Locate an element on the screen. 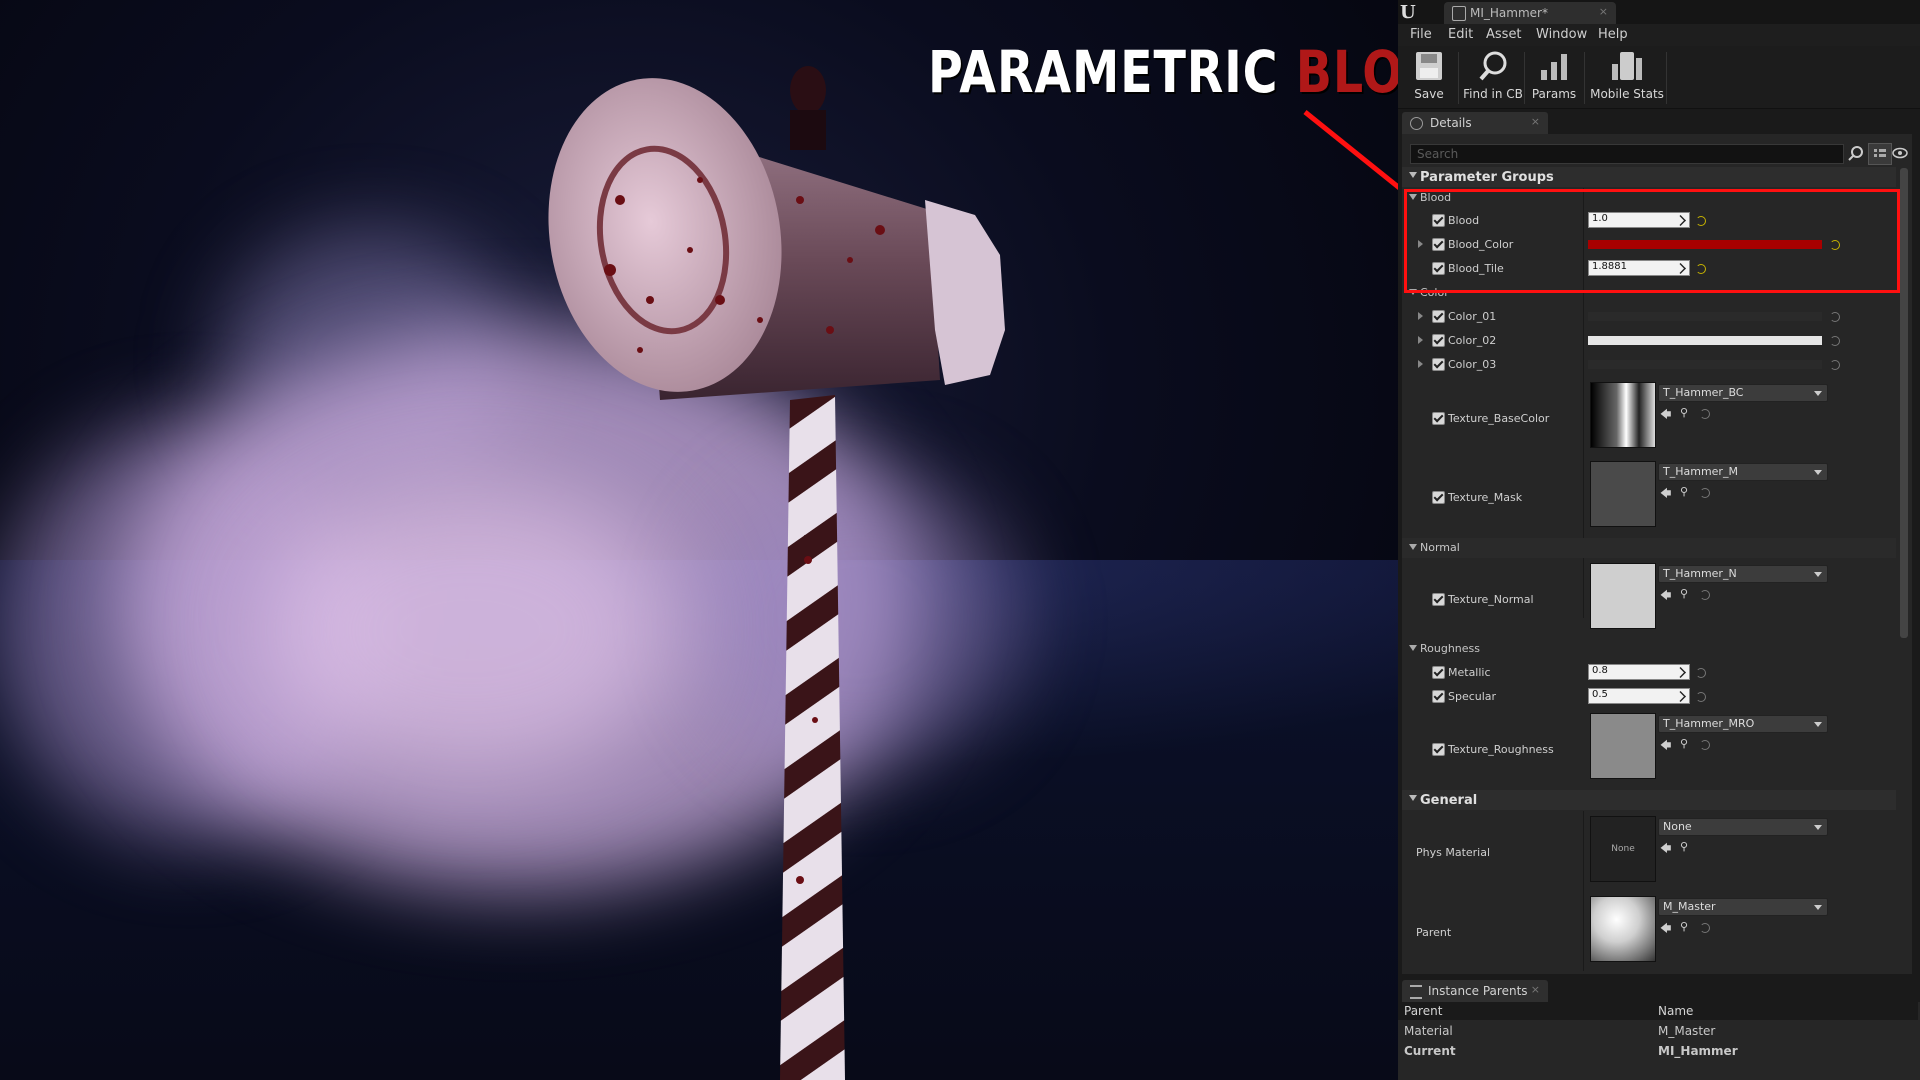 This screenshot has width=1920, height=1080. color-03-checkbox is located at coordinates (1438, 364).